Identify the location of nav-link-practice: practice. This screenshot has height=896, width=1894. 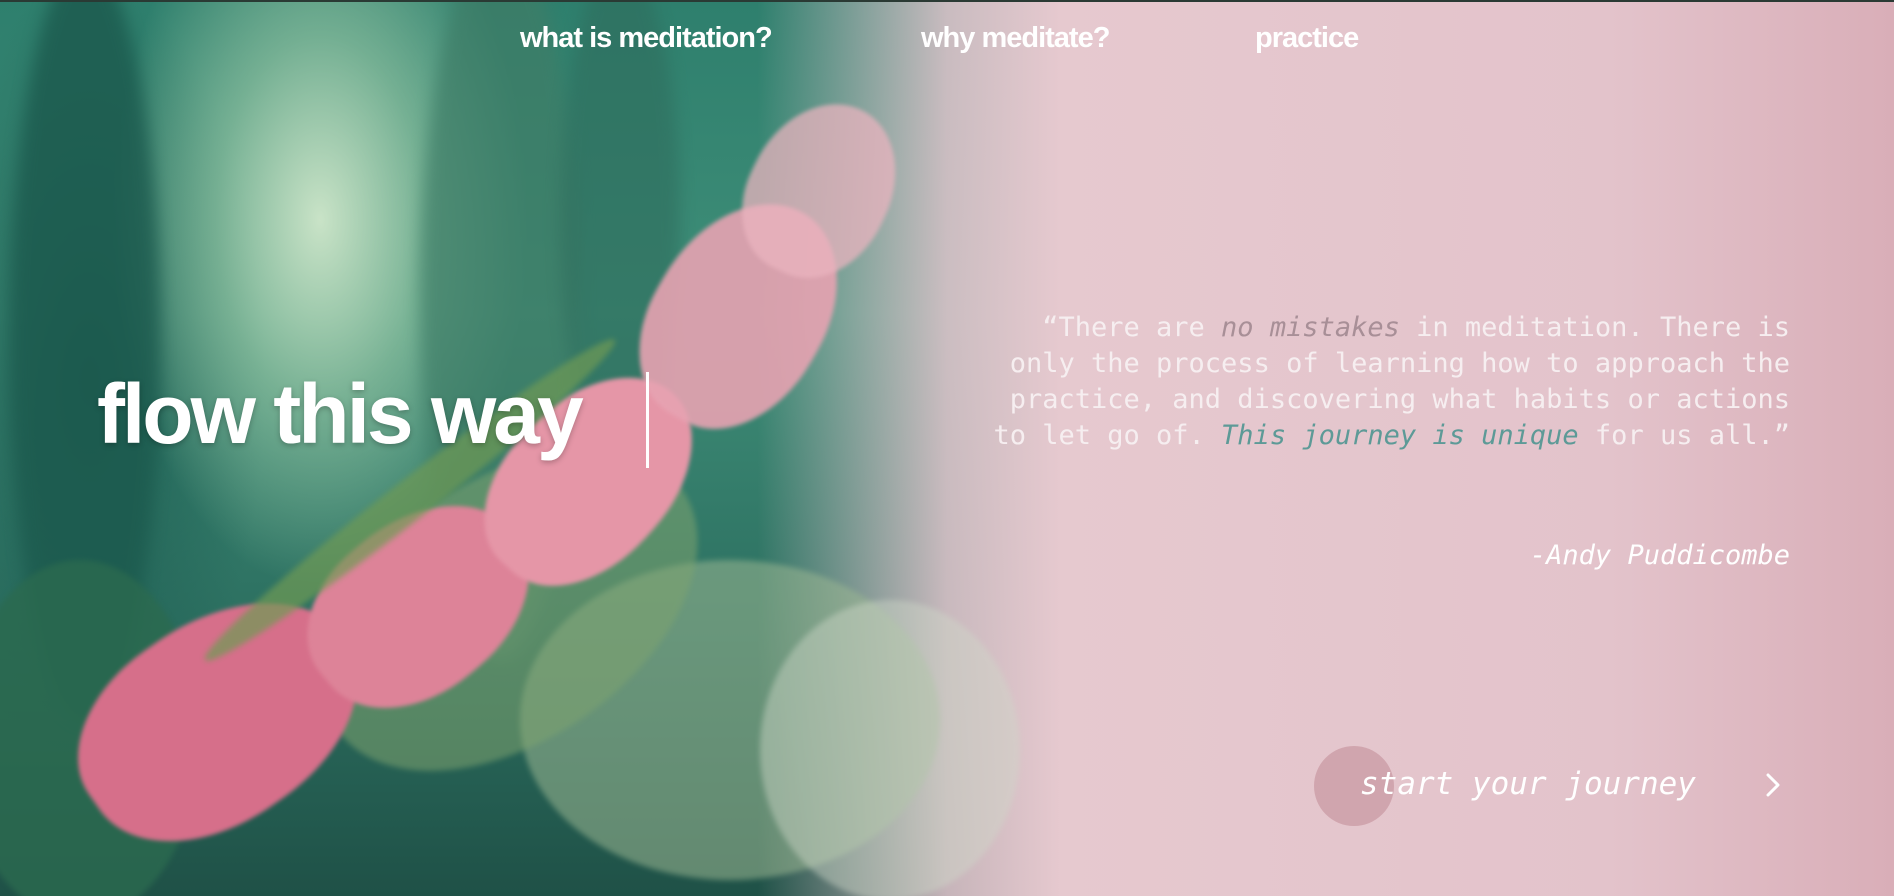
(1307, 38).